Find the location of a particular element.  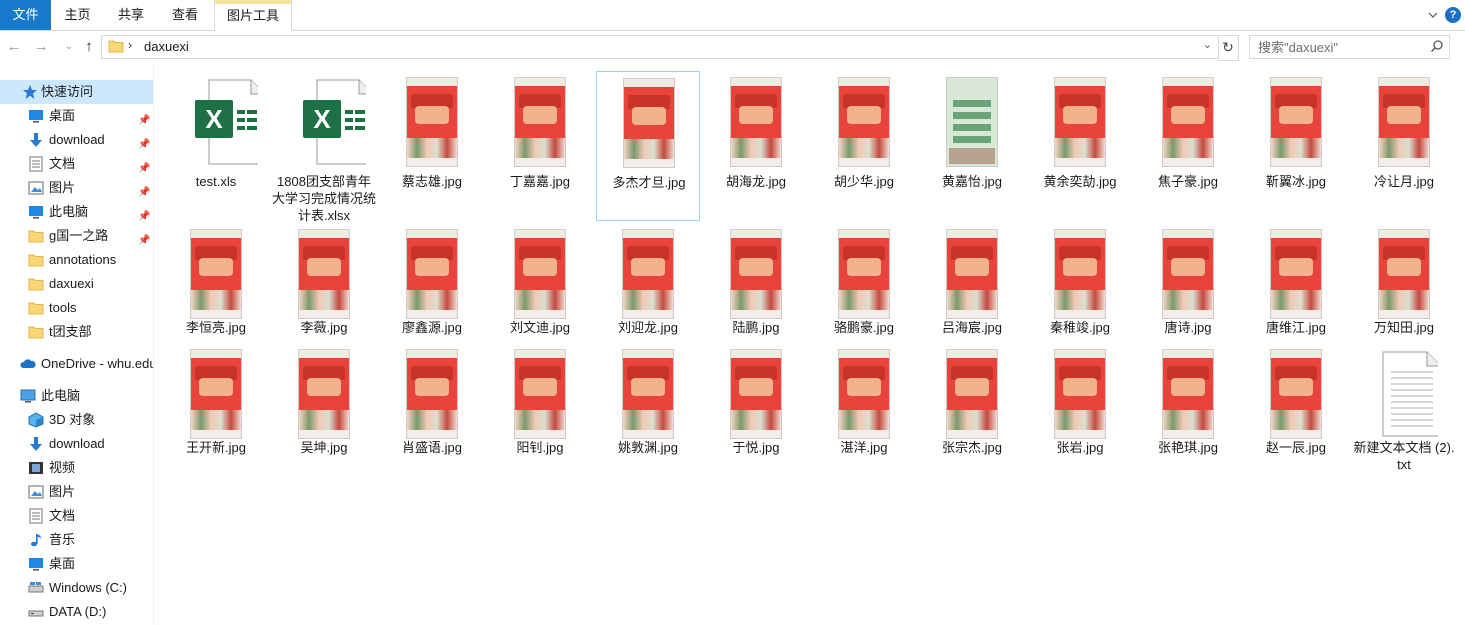

tab-picture-tools: 图片工具 is located at coordinates (253, 15).